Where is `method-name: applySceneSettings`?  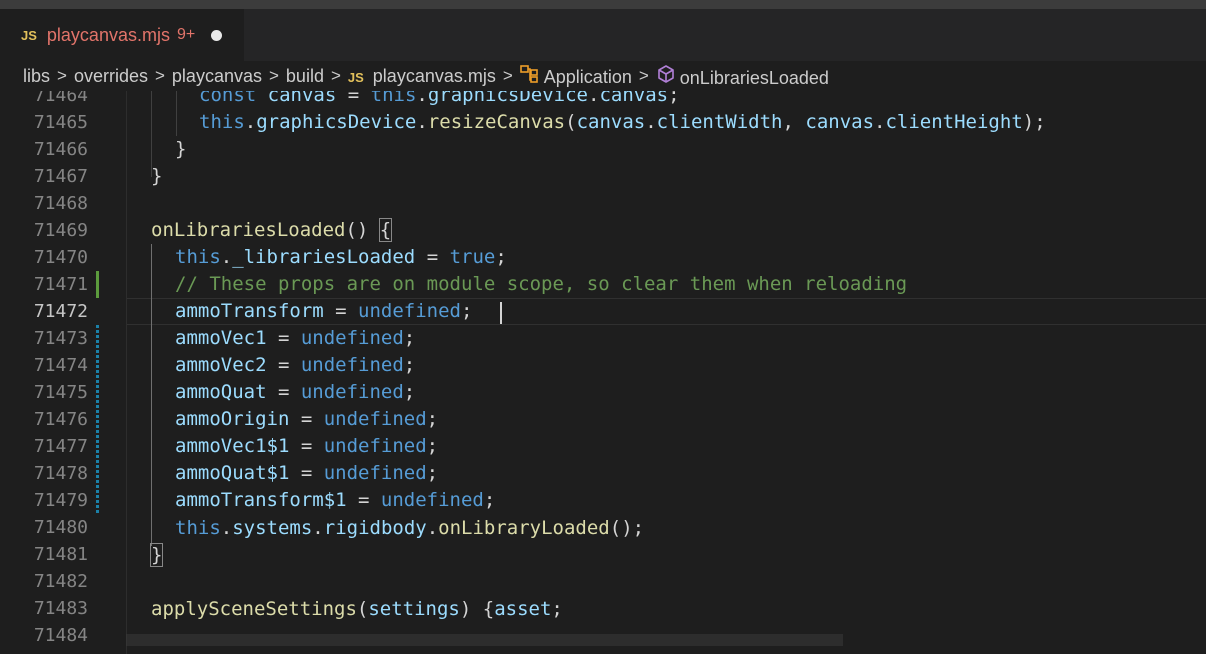
method-name: applySceneSettings is located at coordinates (254, 609).